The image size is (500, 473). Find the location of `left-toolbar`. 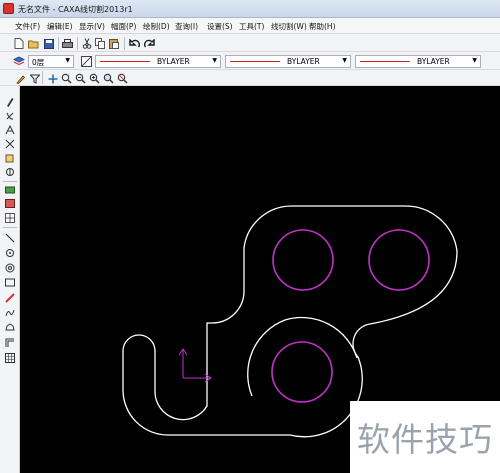

left-toolbar is located at coordinates (10, 279).